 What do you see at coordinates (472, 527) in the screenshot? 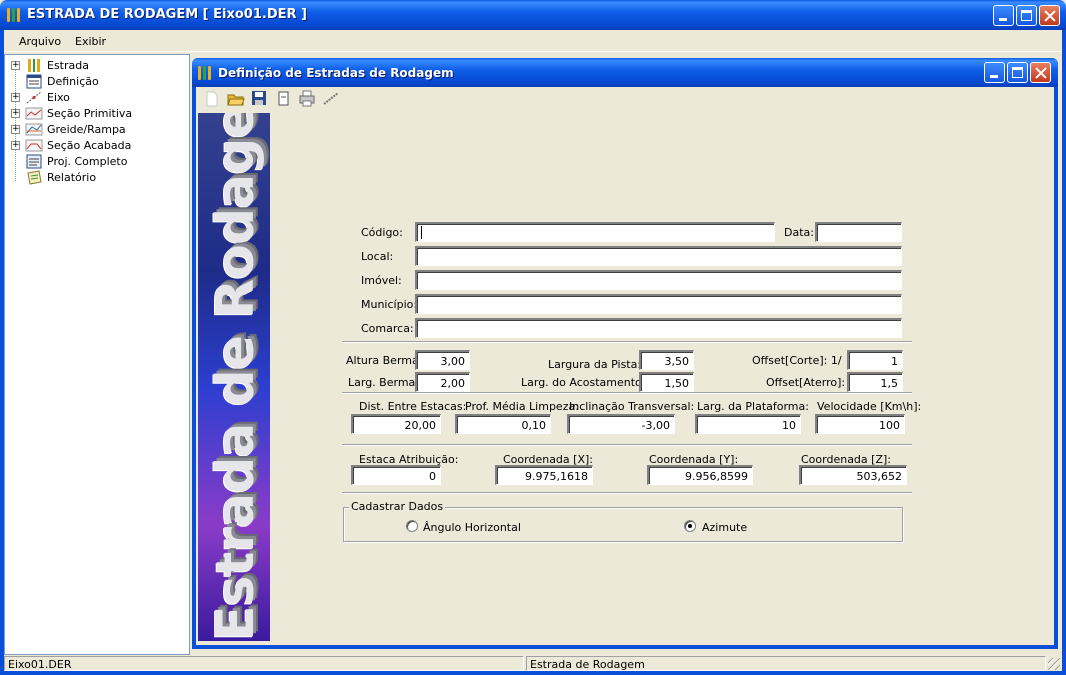
I see `angulo-horizontal-label: Ângulo Horizontal` at bounding box center [472, 527].